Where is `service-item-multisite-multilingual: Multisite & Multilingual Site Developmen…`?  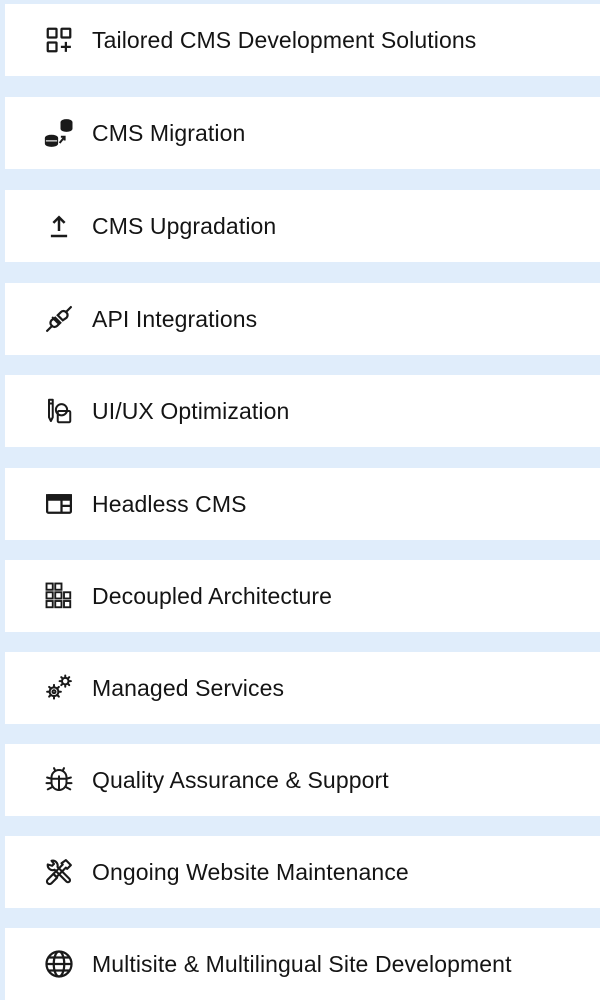
service-item-multisite-multilingual: Multisite & Multilingual Site Developmen… is located at coordinates (302, 964).